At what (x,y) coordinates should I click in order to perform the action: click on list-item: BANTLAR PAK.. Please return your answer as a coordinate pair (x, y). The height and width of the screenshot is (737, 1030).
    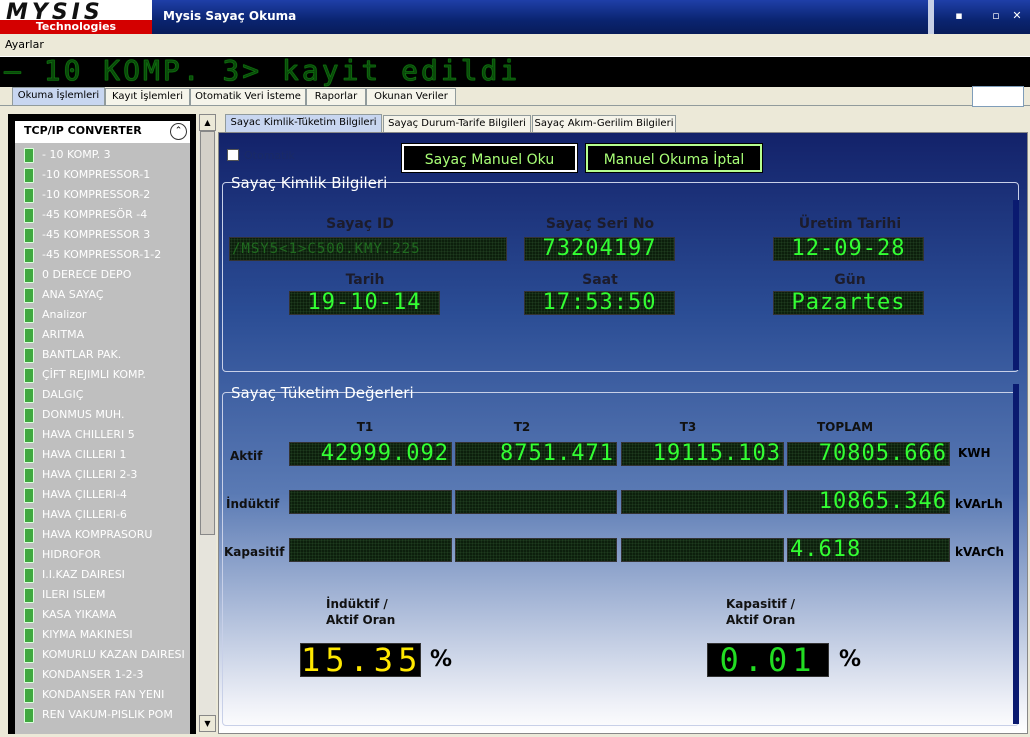
    Looking at the image, I should click on (106, 355).